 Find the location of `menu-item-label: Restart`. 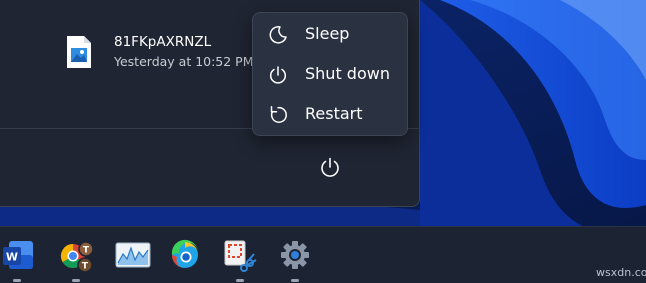

menu-item-label: Restart is located at coordinates (334, 113).